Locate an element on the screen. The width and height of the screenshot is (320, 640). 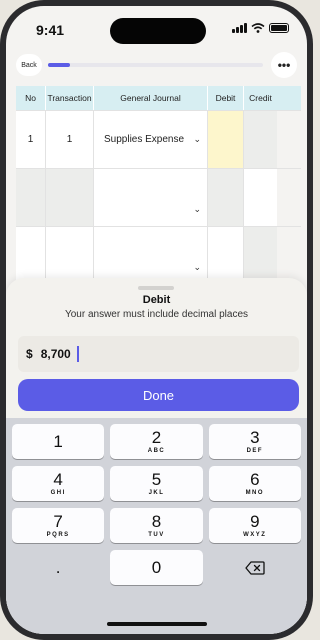
cell-no: 1 is located at coordinates (31, 139).